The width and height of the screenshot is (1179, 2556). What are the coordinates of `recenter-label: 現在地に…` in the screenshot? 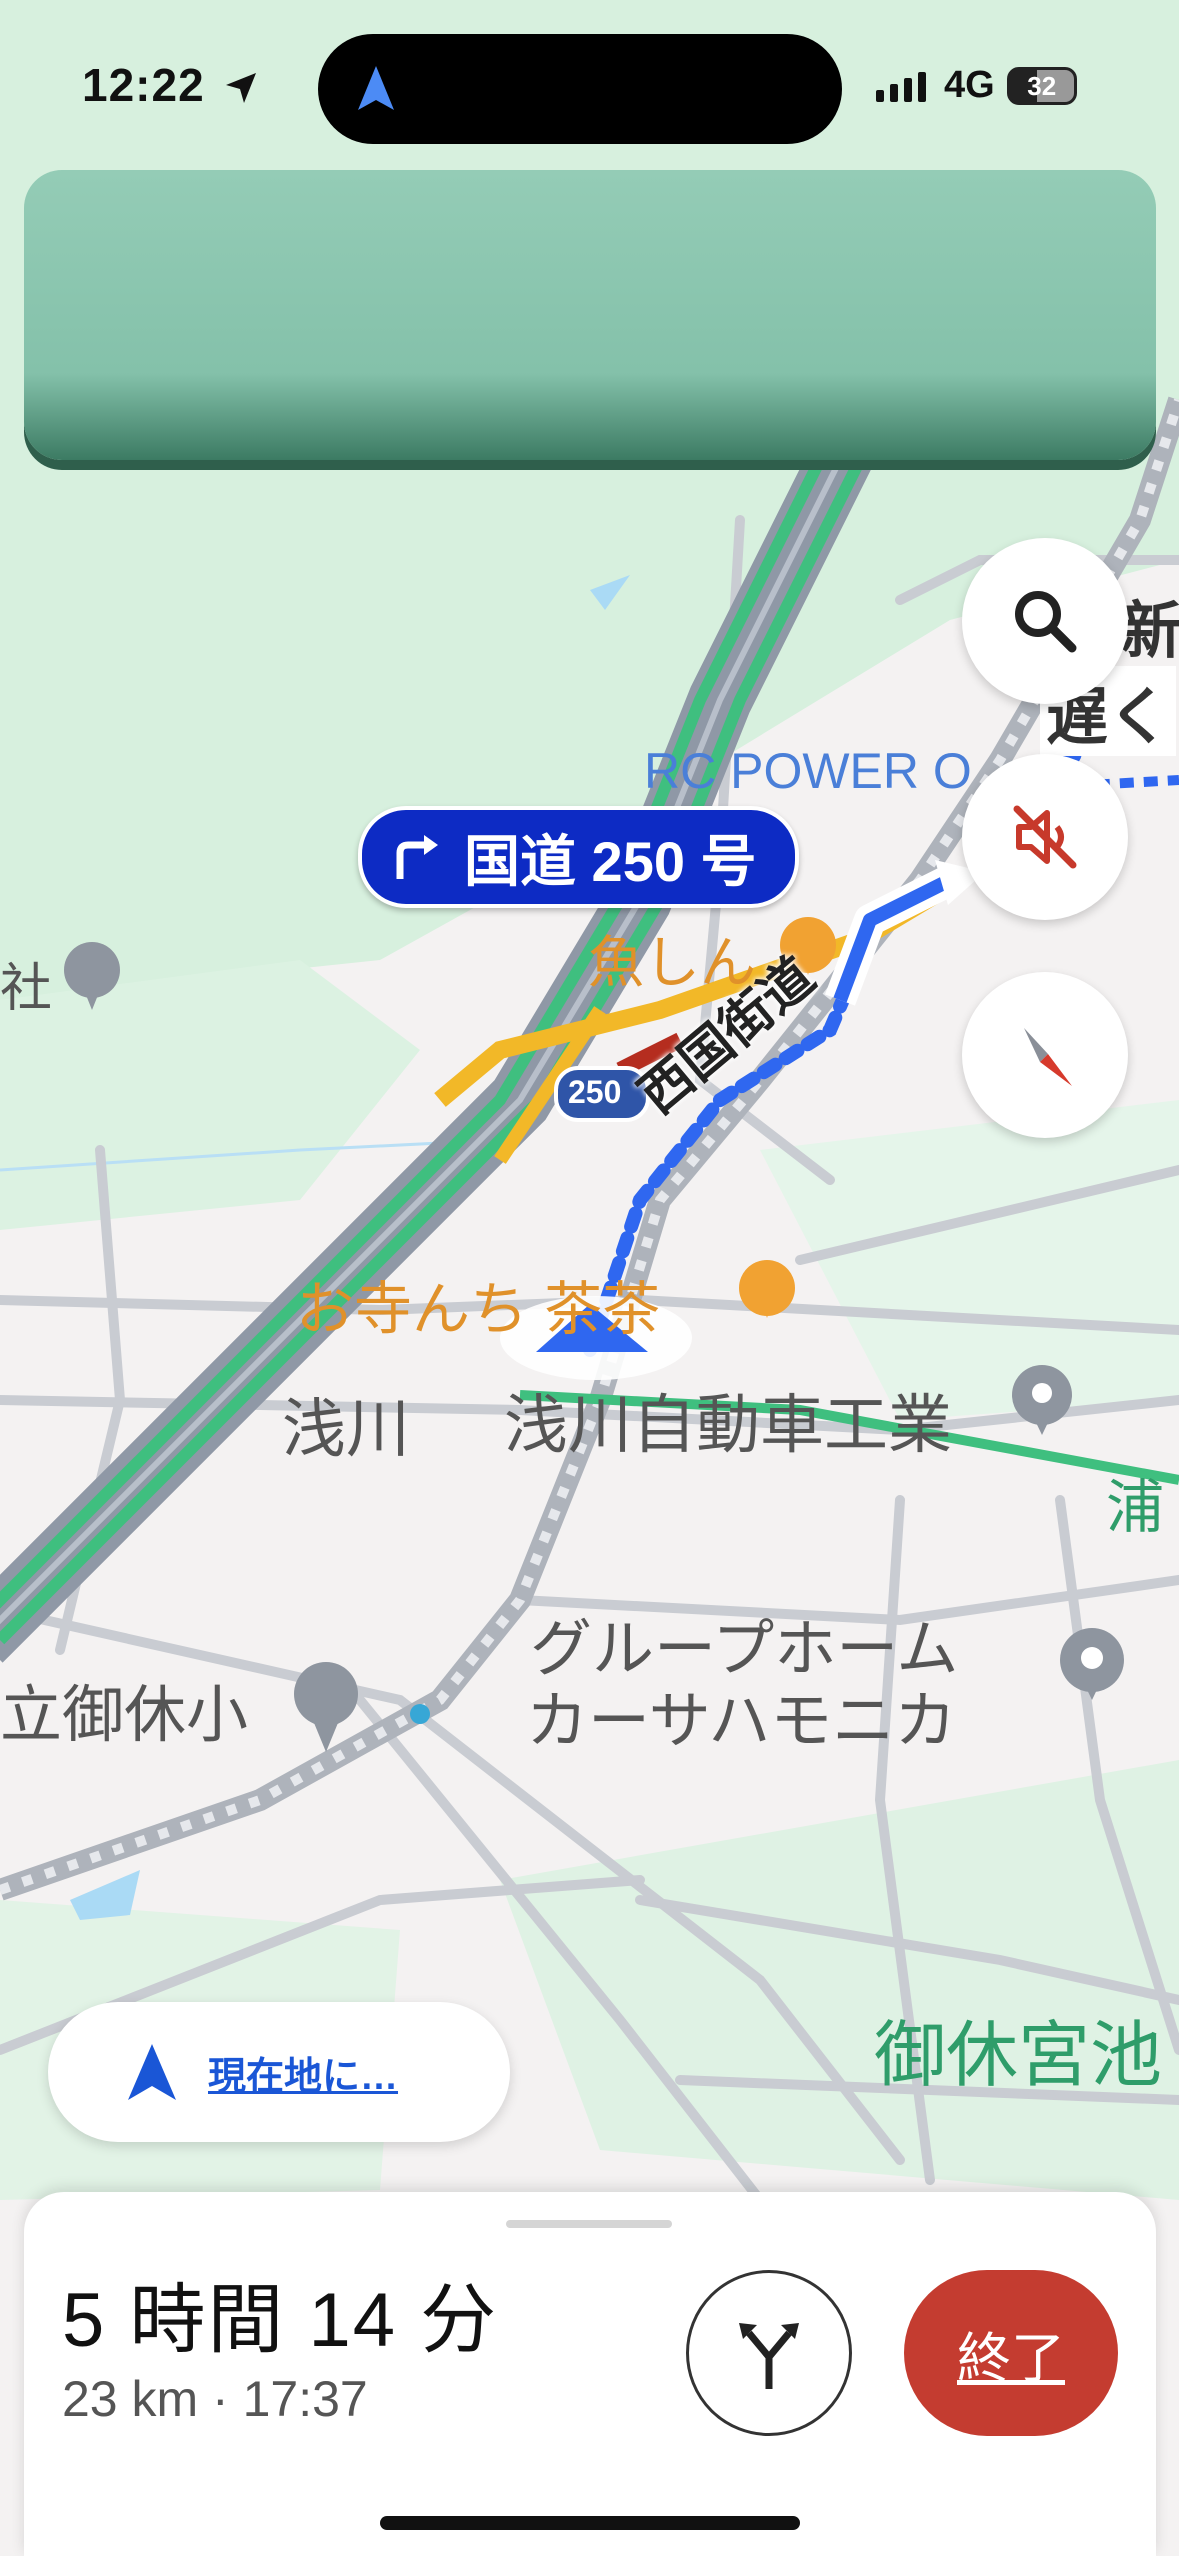 It's located at (303, 2076).